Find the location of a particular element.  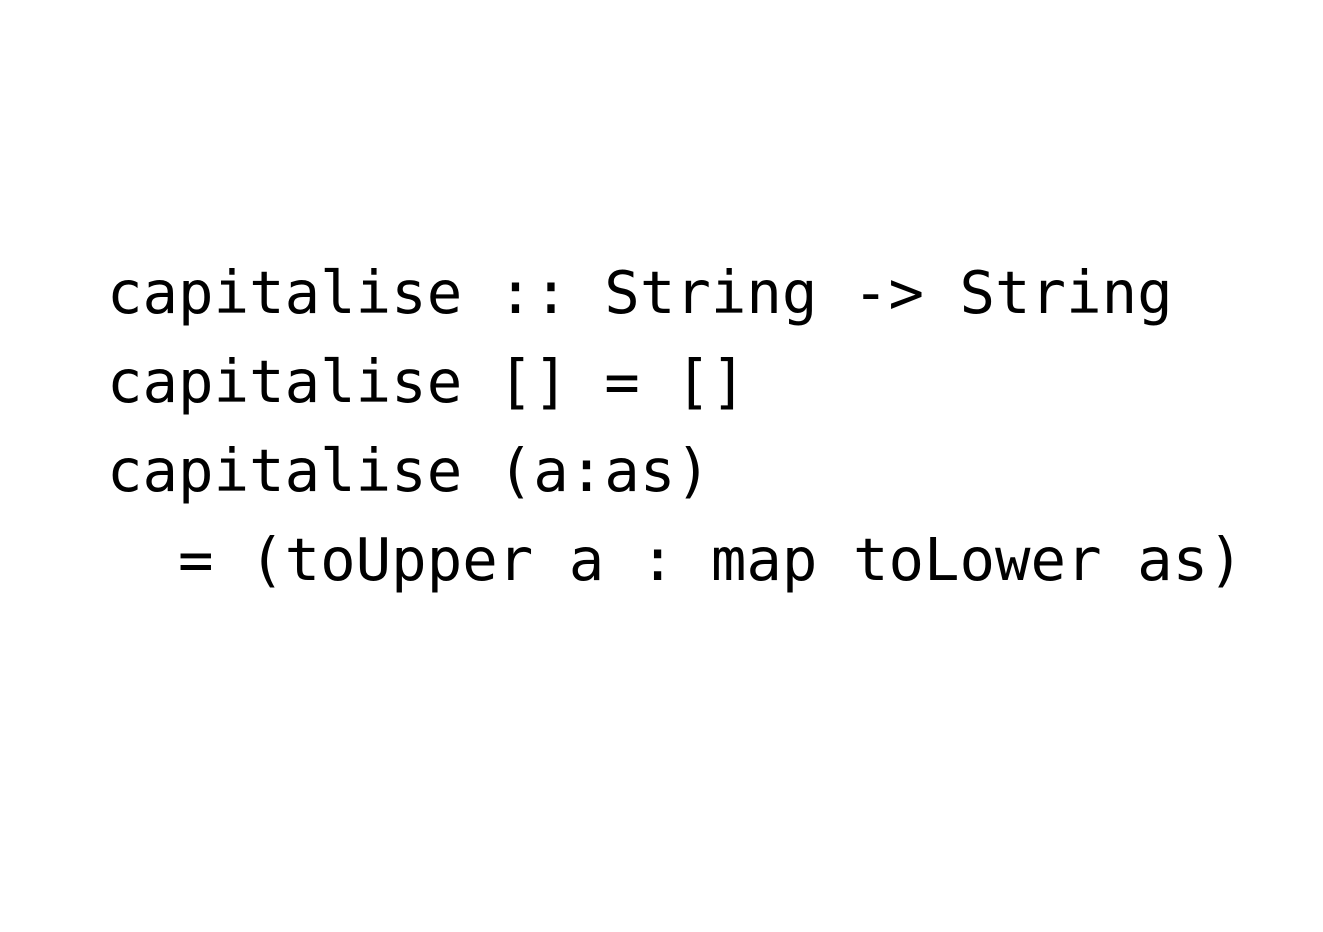

code-line-empty-case: capitalise [] = [] is located at coordinates (427, 381).